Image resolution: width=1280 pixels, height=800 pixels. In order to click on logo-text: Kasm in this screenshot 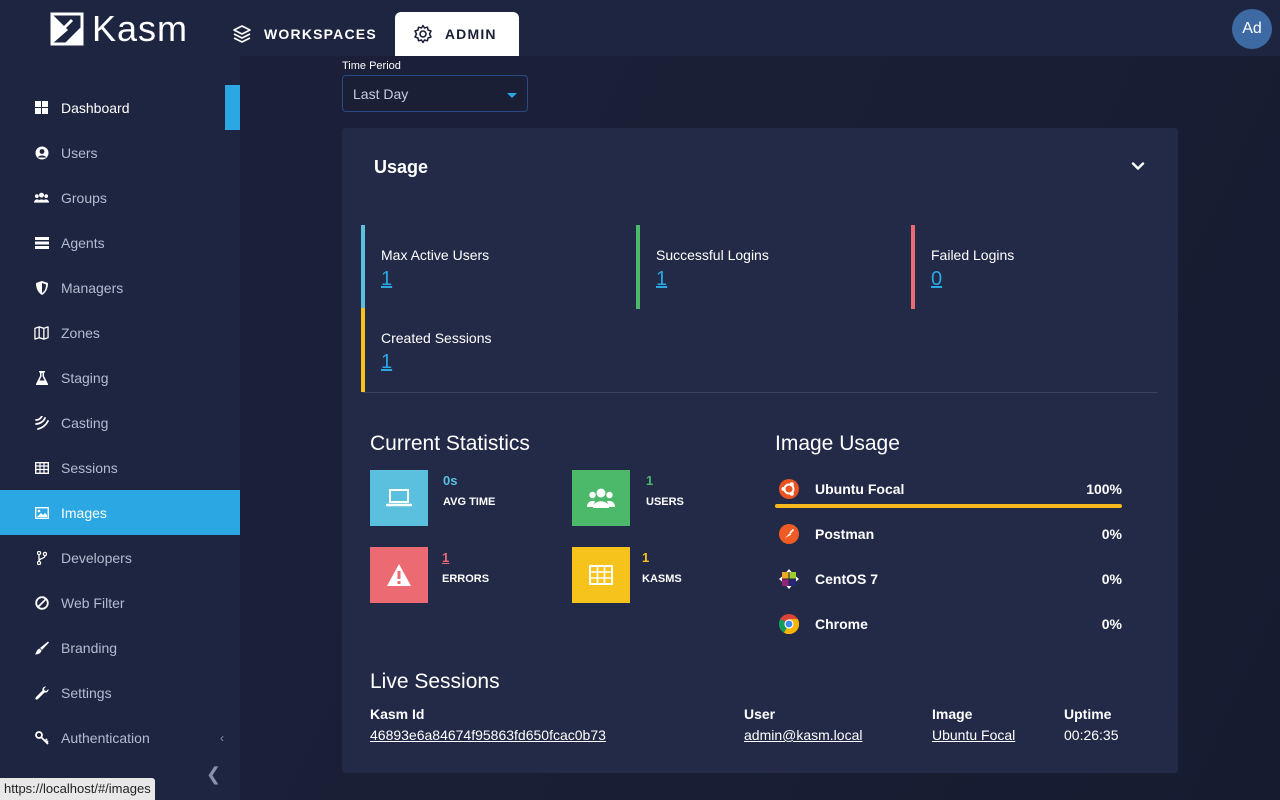, I will do `click(140, 28)`.